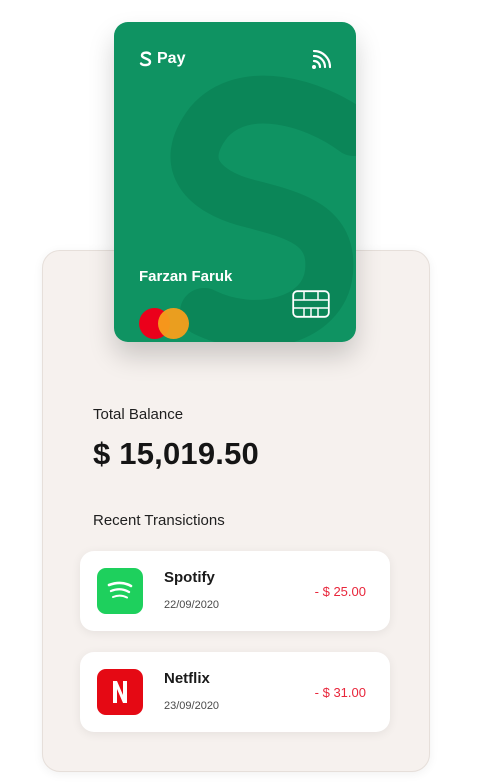 The width and height of the screenshot is (486, 783). I want to click on mastercard-logo-icon, so click(165, 324).